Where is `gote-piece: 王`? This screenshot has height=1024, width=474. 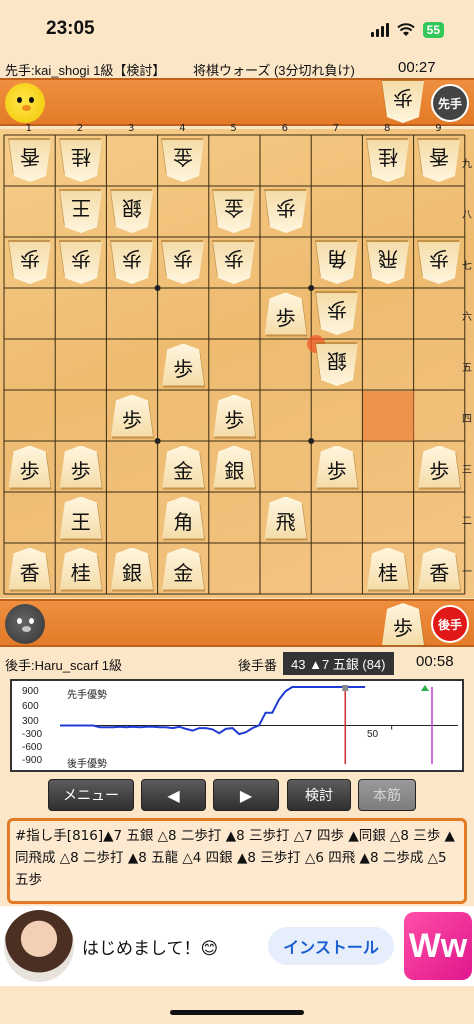
gote-piece: 王 is located at coordinates (81, 212).